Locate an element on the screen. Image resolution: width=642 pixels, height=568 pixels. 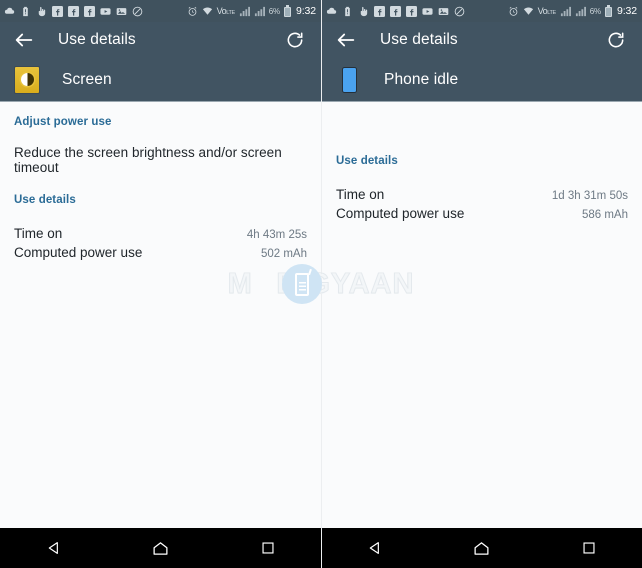
phone-idle-icon is located at coordinates (349, 80).